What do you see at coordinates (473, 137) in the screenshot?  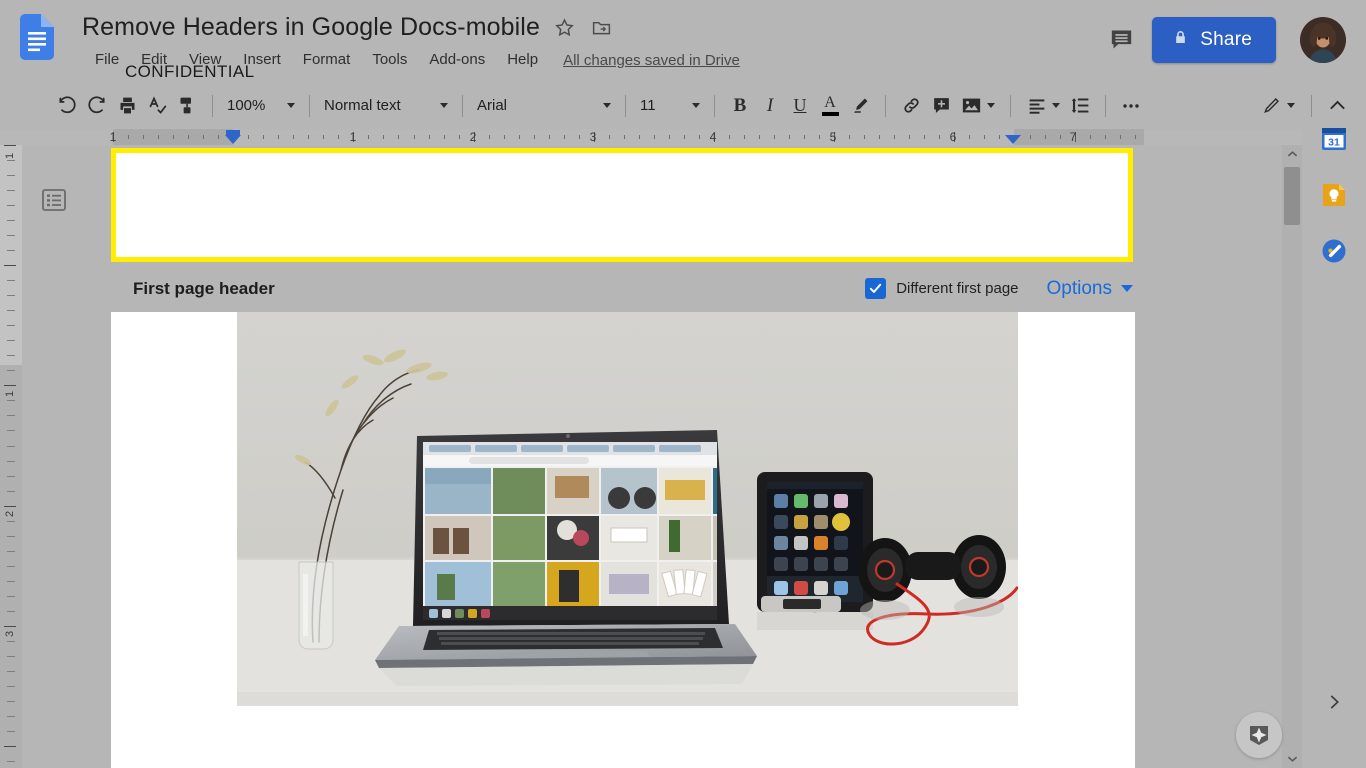 I see `ruler-number: 2` at bounding box center [473, 137].